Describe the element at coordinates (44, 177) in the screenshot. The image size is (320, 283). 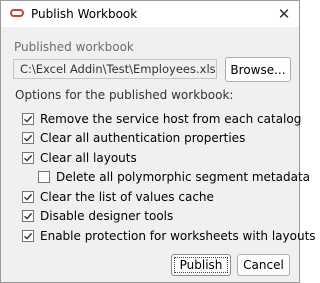
I see `delete-polymorphic-metadata-checkbox` at that location.